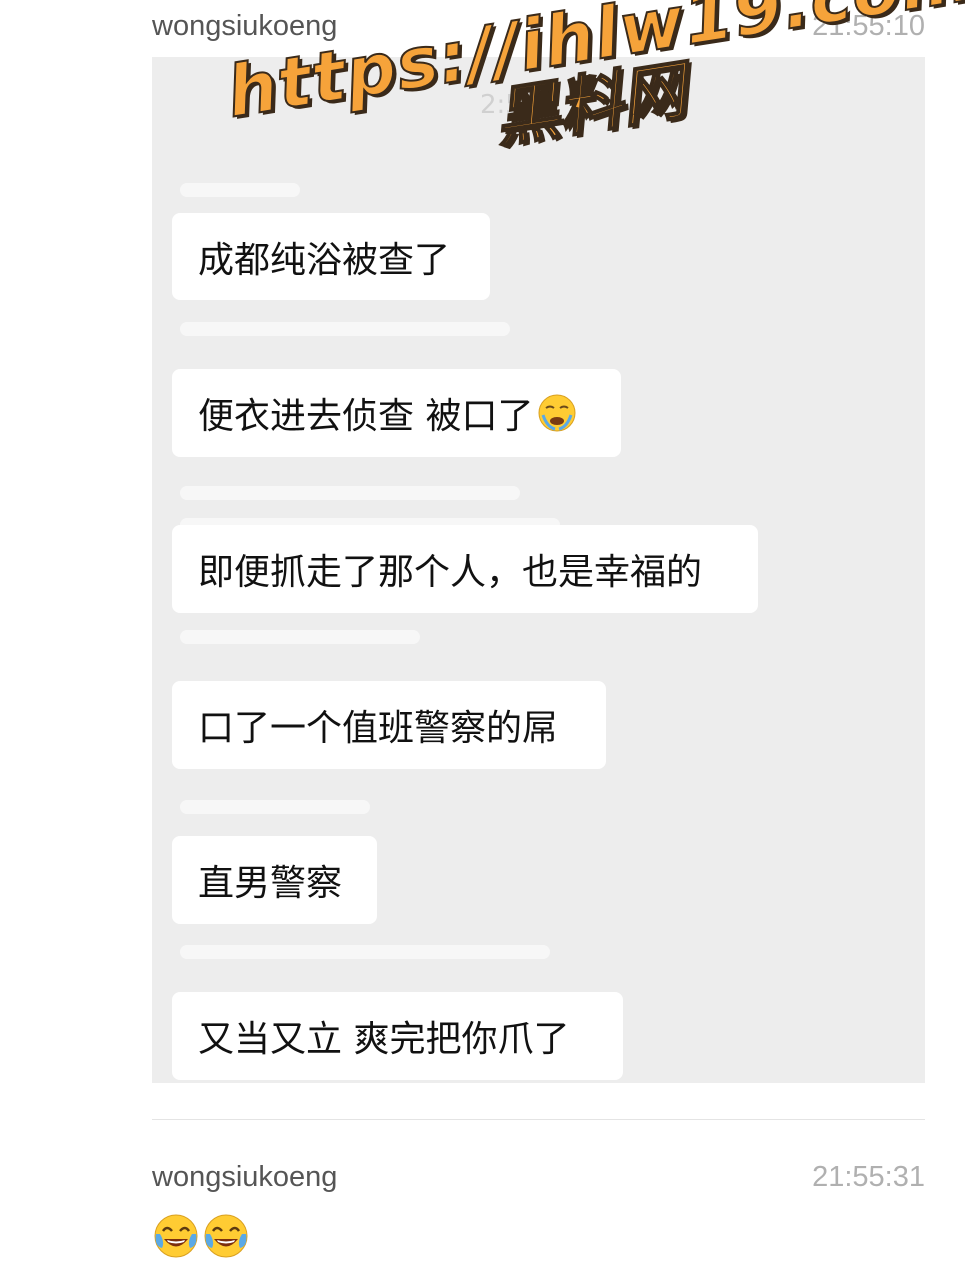 Image resolution: width=965 pixels, height=1280 pixels. I want to click on chat-bubble: 直男警察, so click(274, 880).